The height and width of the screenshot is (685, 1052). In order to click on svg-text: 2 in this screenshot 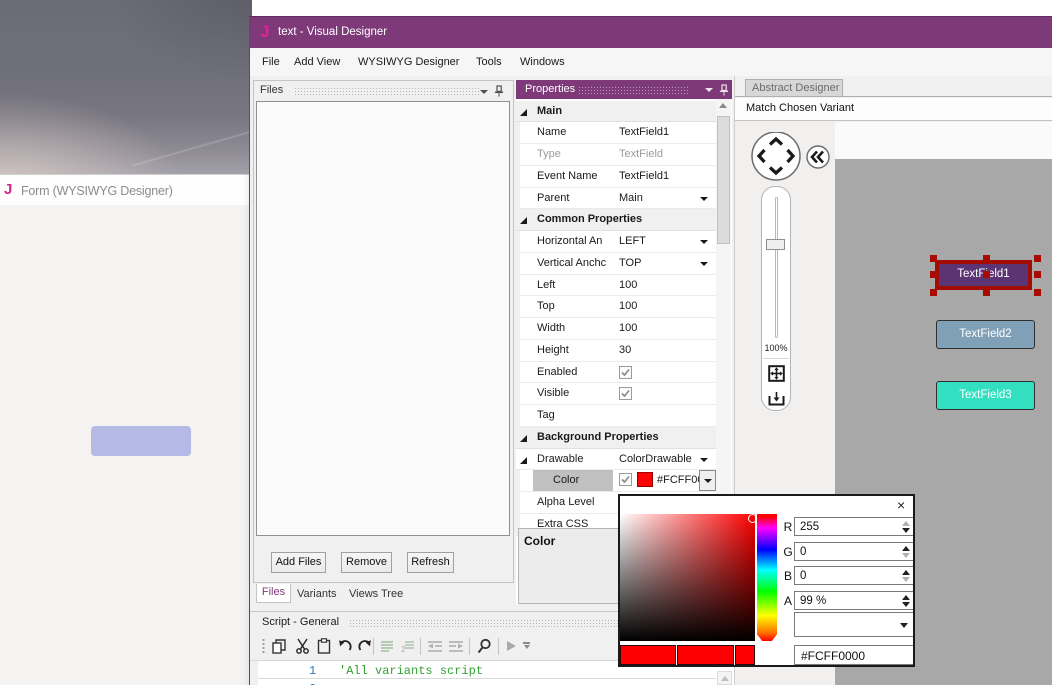, I will do `click(403, 649)`.